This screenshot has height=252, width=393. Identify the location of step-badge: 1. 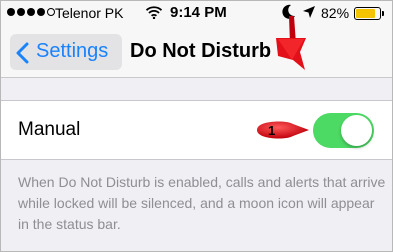
(282, 132).